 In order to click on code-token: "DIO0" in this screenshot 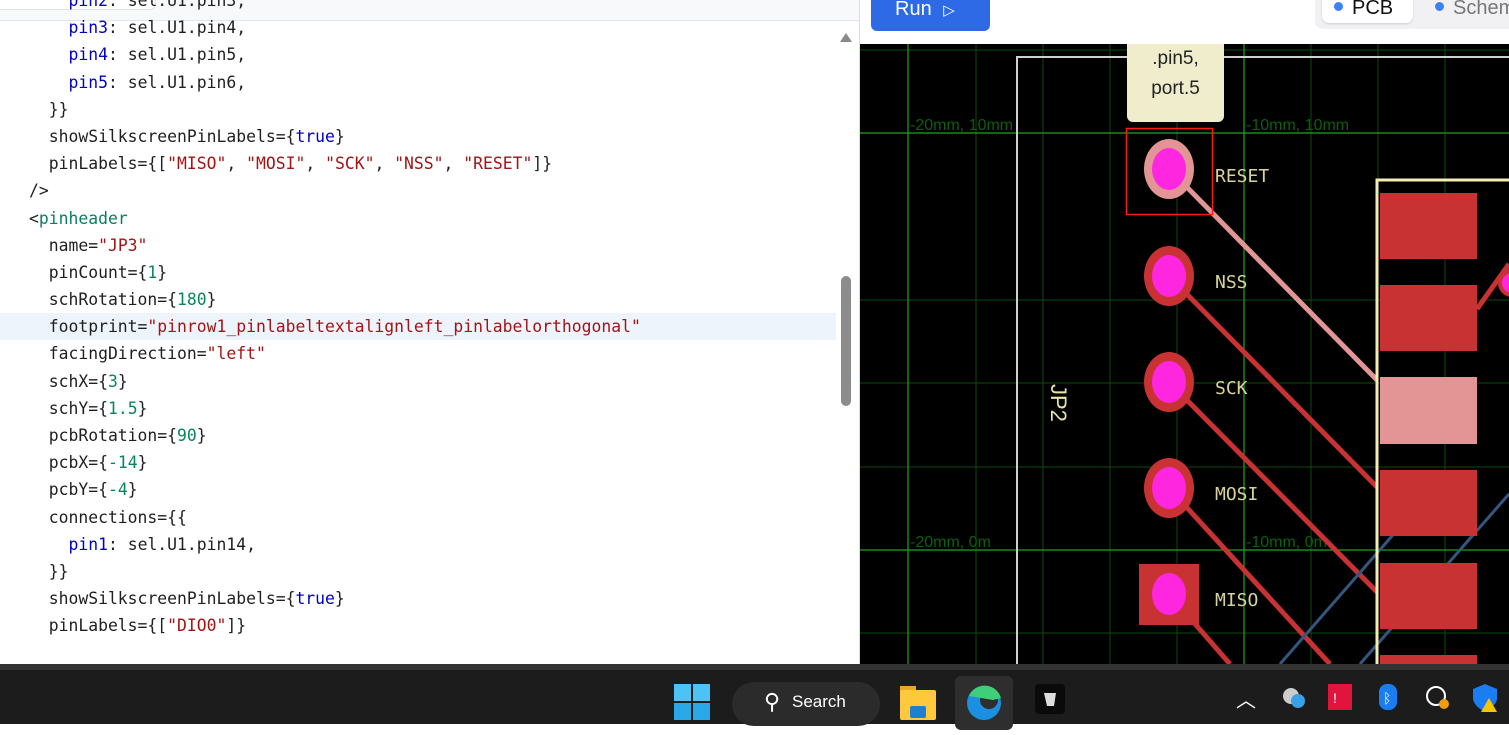, I will do `click(197, 626)`.